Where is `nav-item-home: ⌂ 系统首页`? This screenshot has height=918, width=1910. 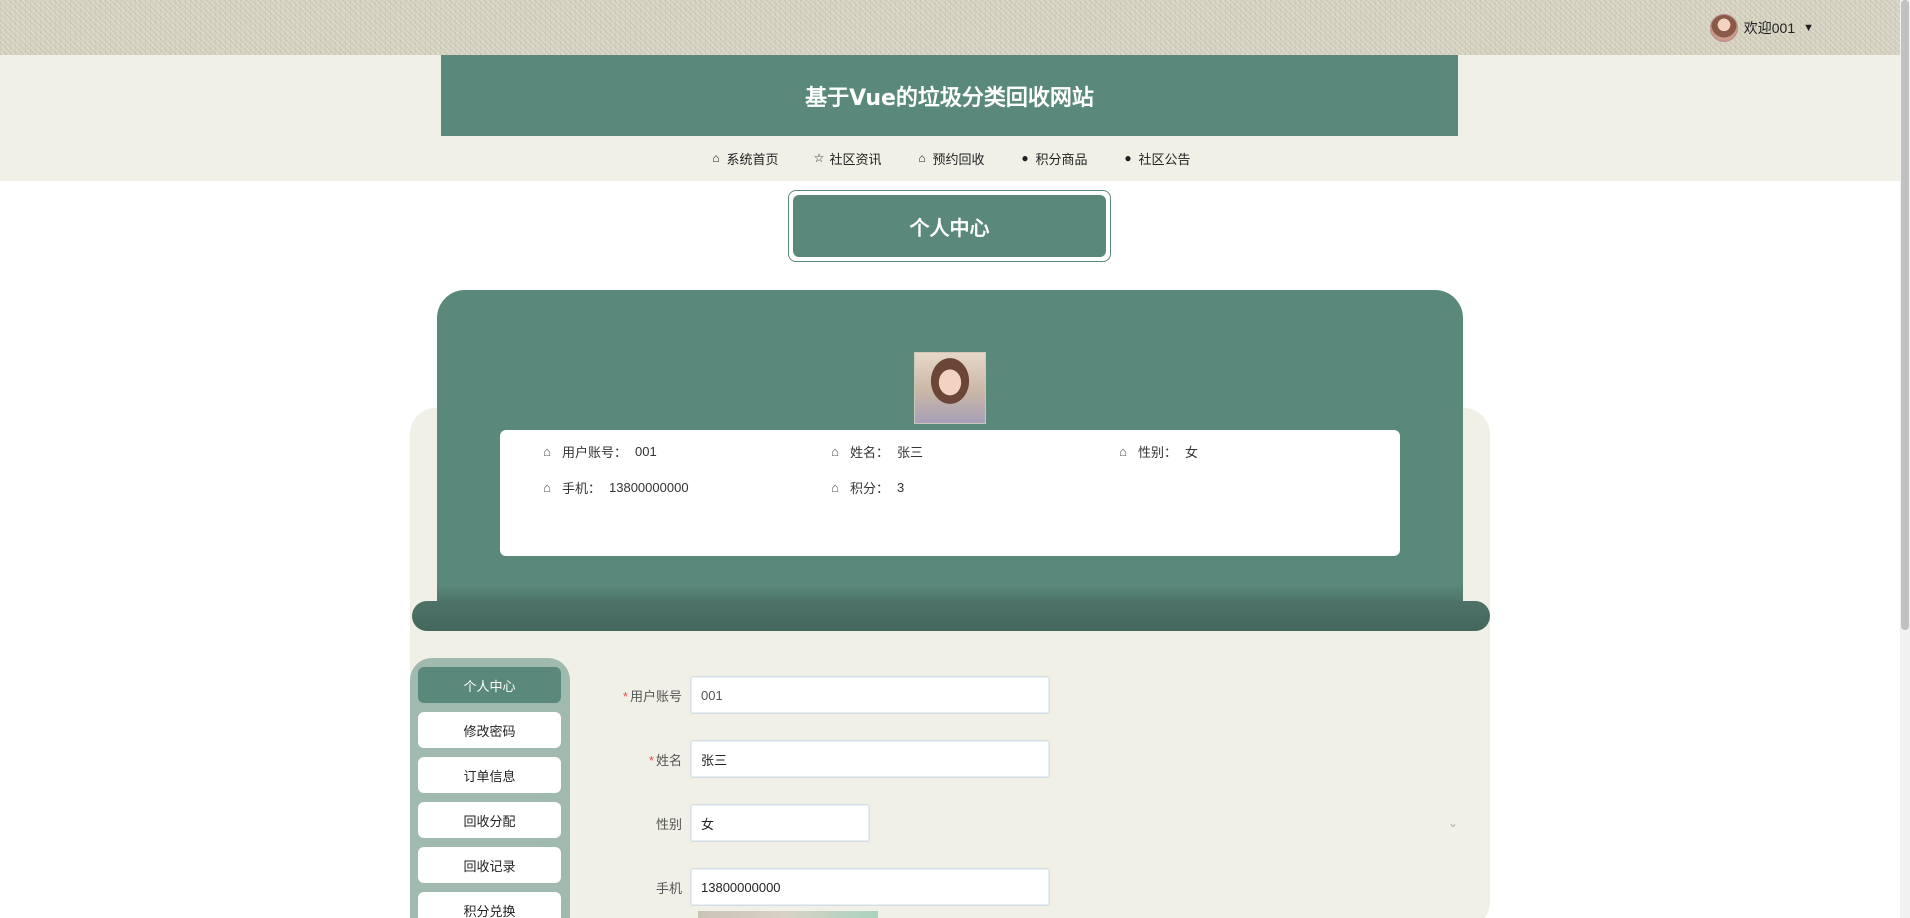 nav-item-home: ⌂ 系统首页 is located at coordinates (743, 158).